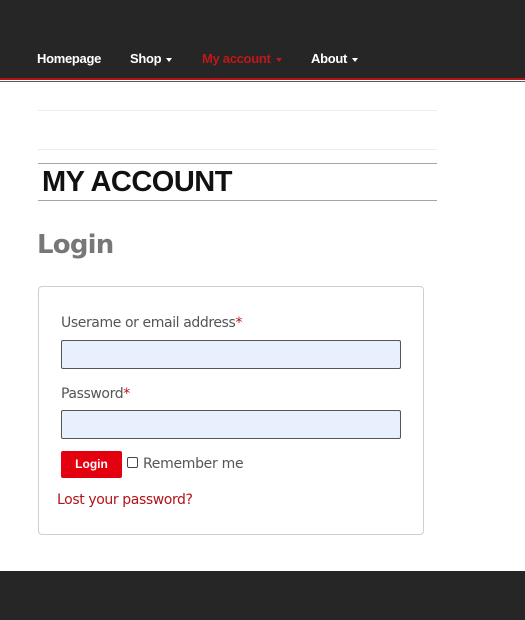 The height and width of the screenshot is (620, 525). Describe the element at coordinates (262, 81) in the screenshot. I see `header-divider` at that location.